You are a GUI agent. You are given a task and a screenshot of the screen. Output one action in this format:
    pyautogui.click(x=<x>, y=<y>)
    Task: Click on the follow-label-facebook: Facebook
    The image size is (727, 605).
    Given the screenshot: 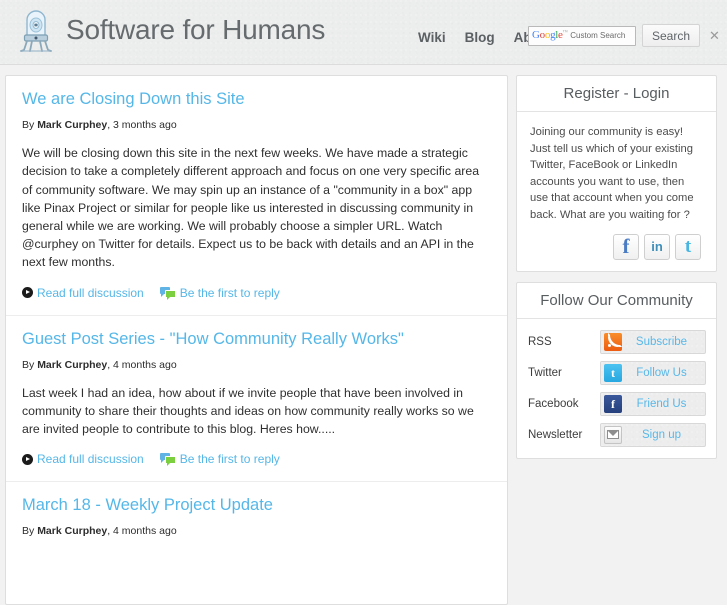 What is the action you would take?
    pyautogui.click(x=553, y=403)
    